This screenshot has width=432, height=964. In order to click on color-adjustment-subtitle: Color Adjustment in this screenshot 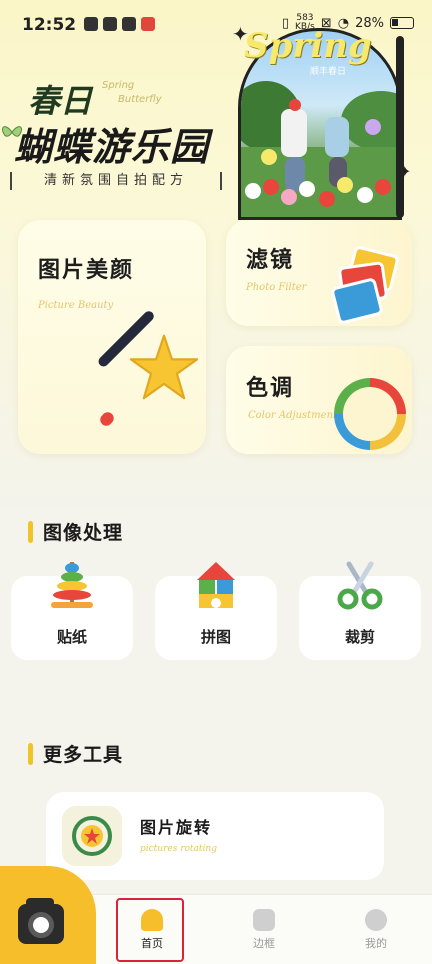, I will do `click(293, 415)`.